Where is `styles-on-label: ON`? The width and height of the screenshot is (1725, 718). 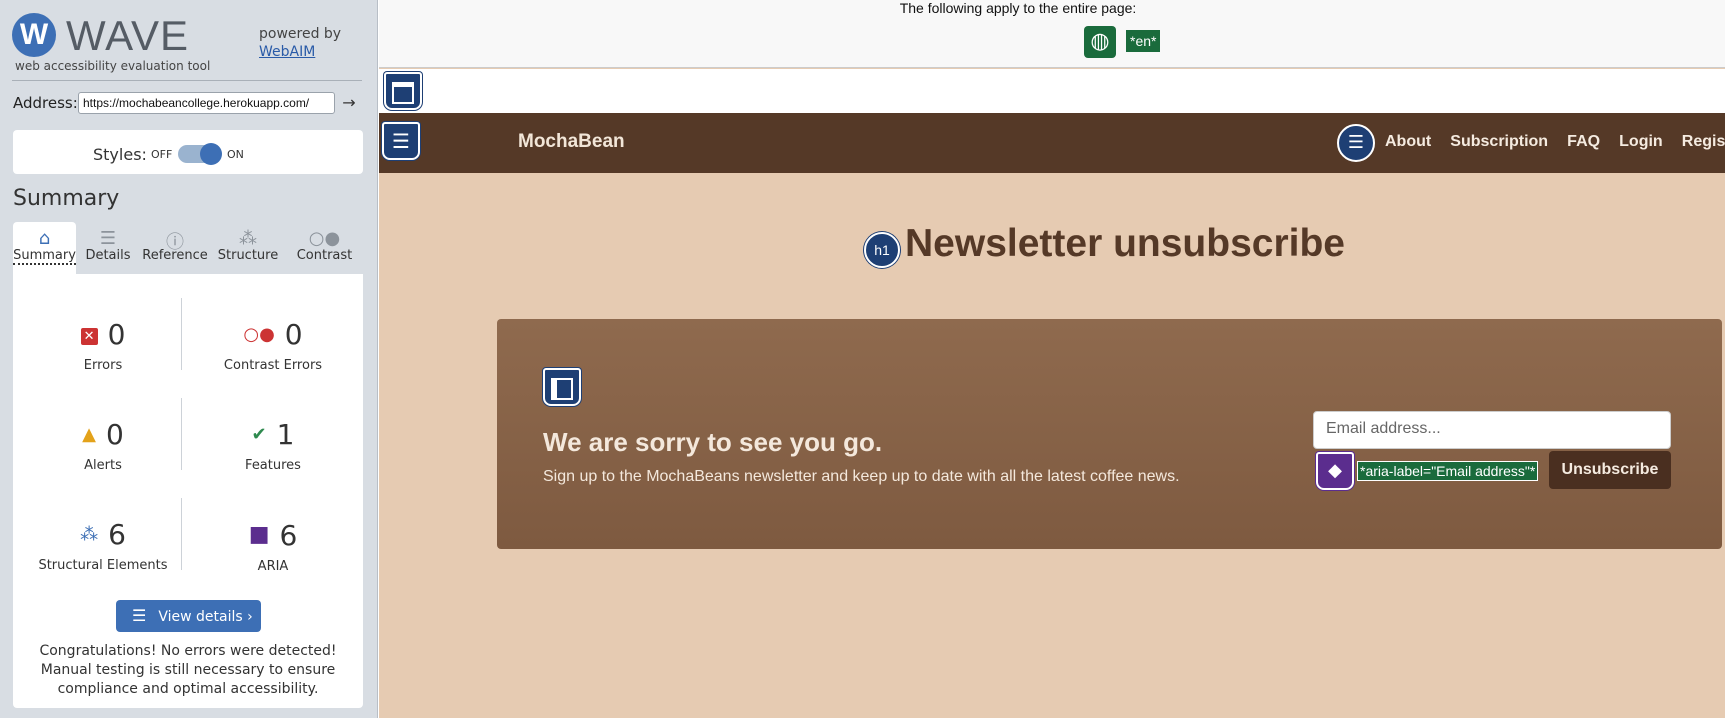 styles-on-label: ON is located at coordinates (235, 154).